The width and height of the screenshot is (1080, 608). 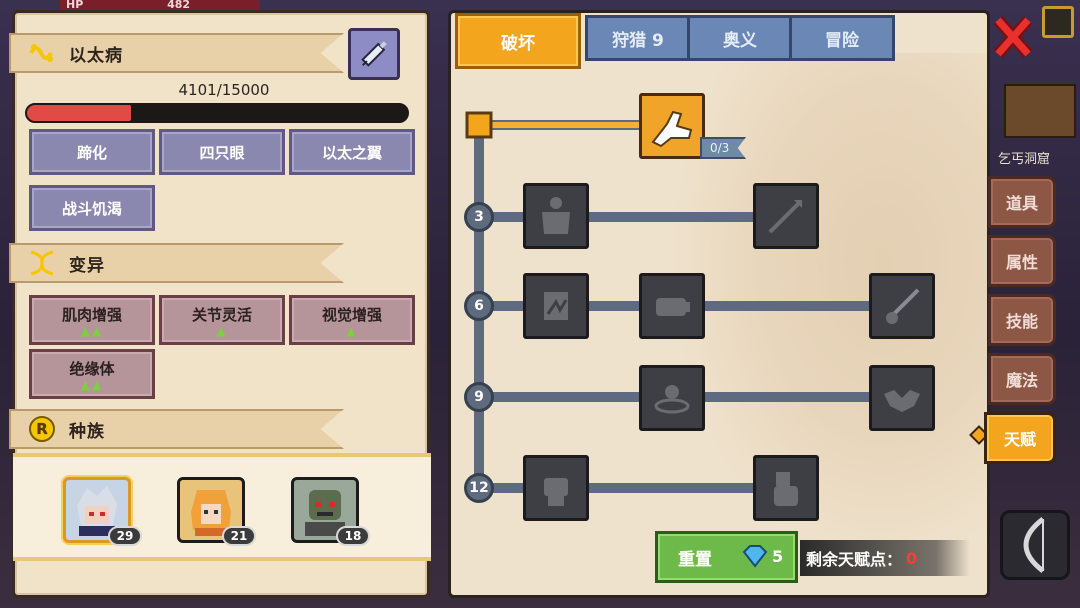 I want to click on symptom-chip: 四只眼, so click(x=222, y=152).